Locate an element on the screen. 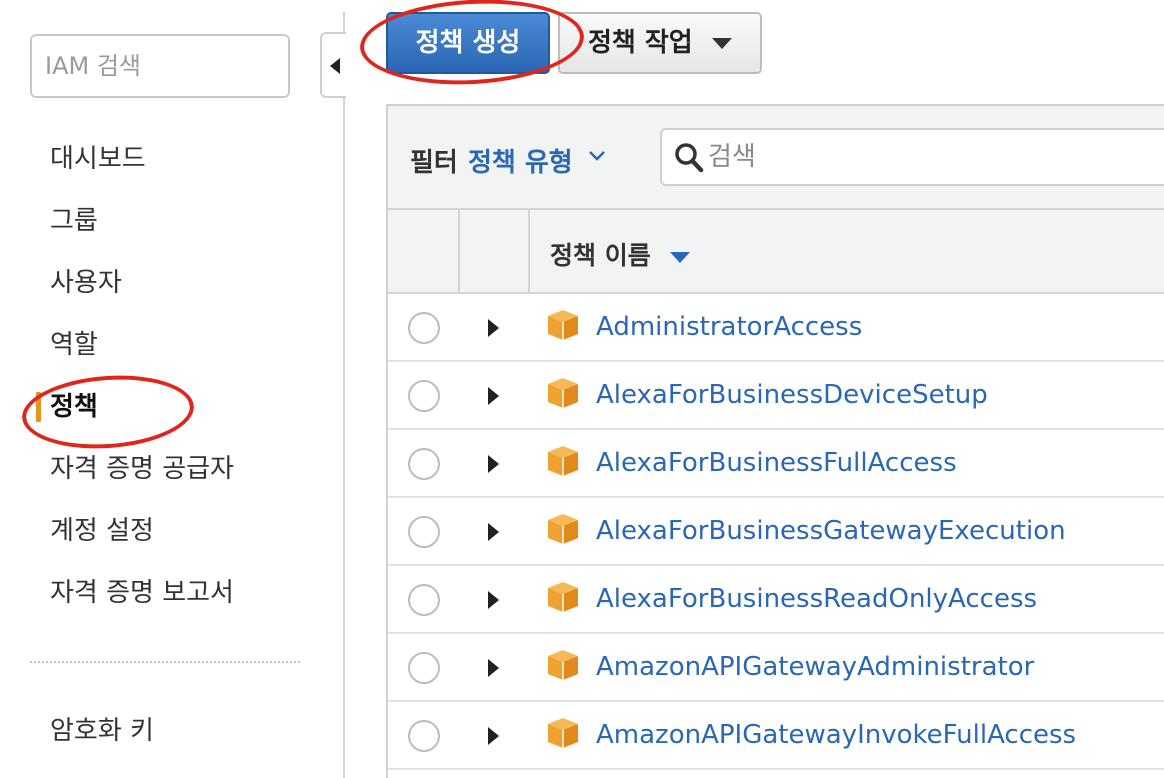 This screenshot has height=778, width=1164. search-icon is located at coordinates (689, 160).